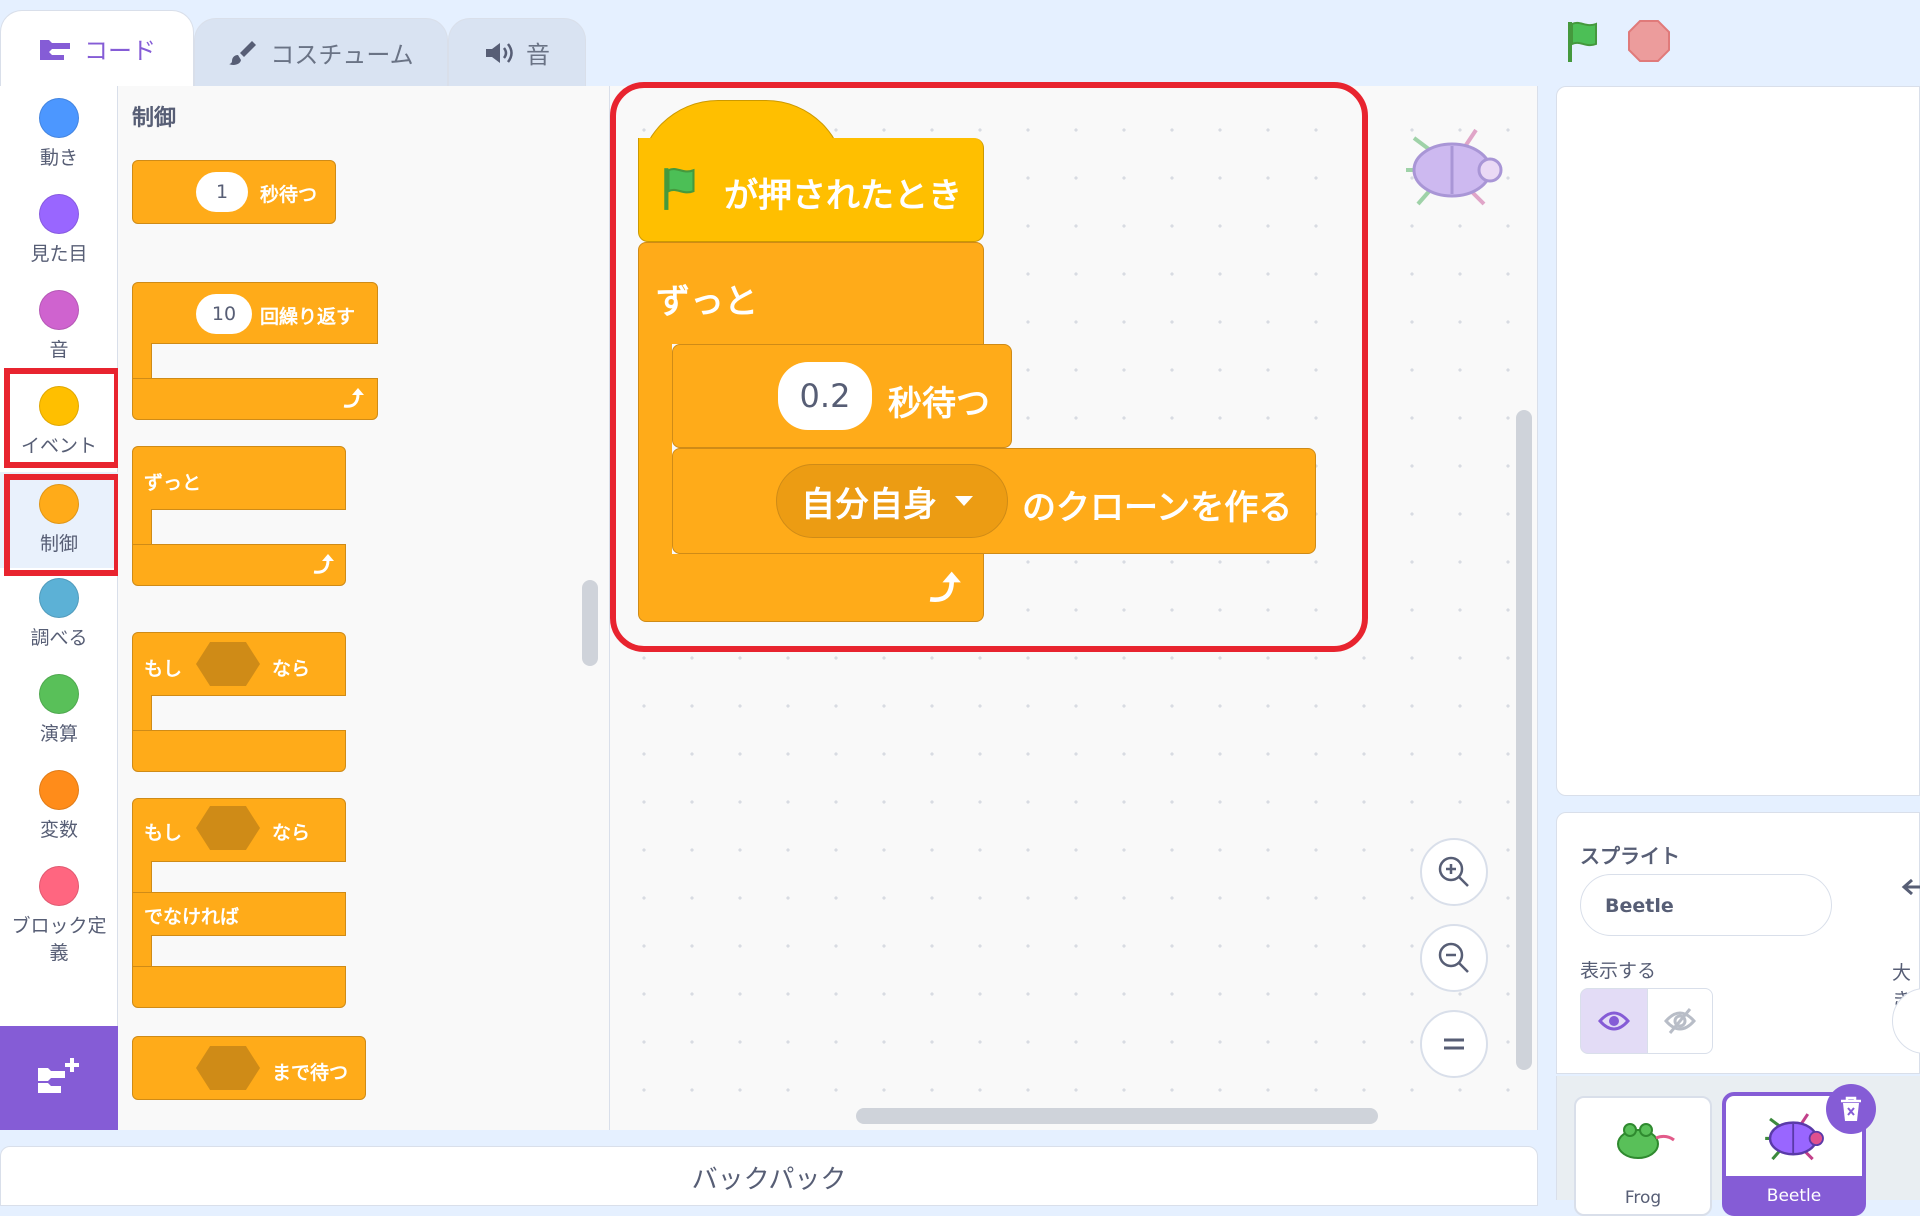  Describe the element at coordinates (142, 361) in the screenshot. I see `repeat-block-arm` at that location.